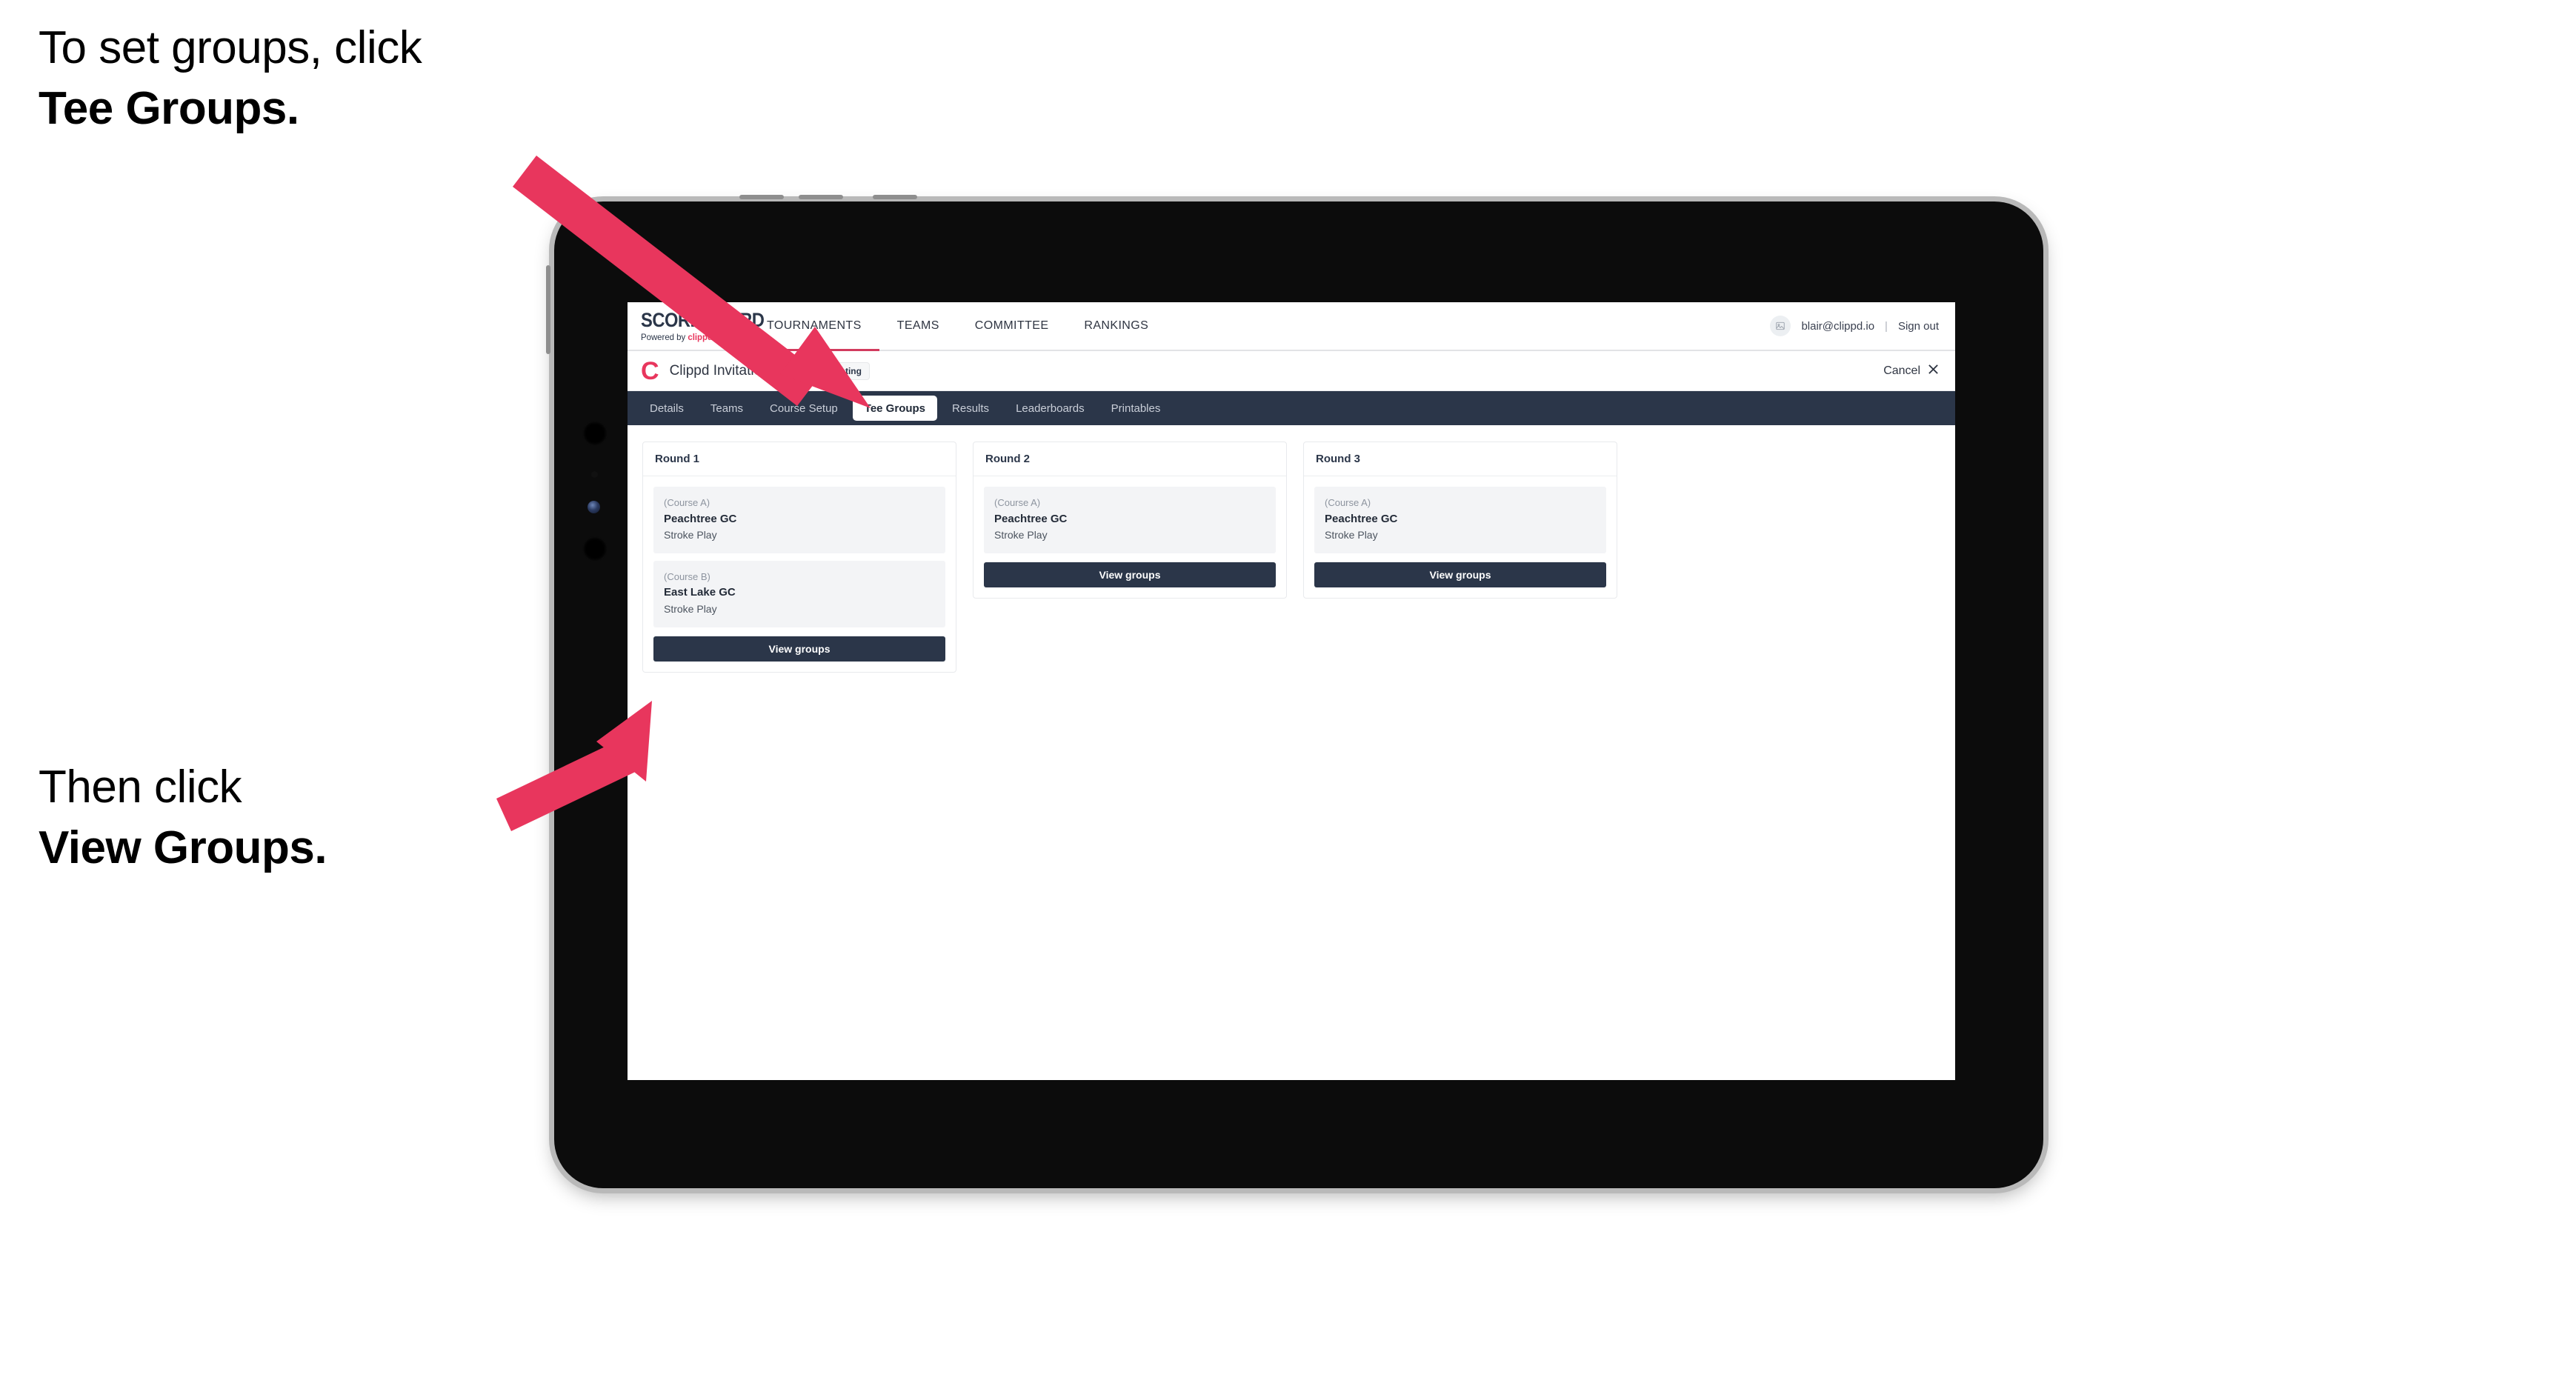  What do you see at coordinates (700, 592) in the screenshot?
I see `course-name: East Lake GC` at bounding box center [700, 592].